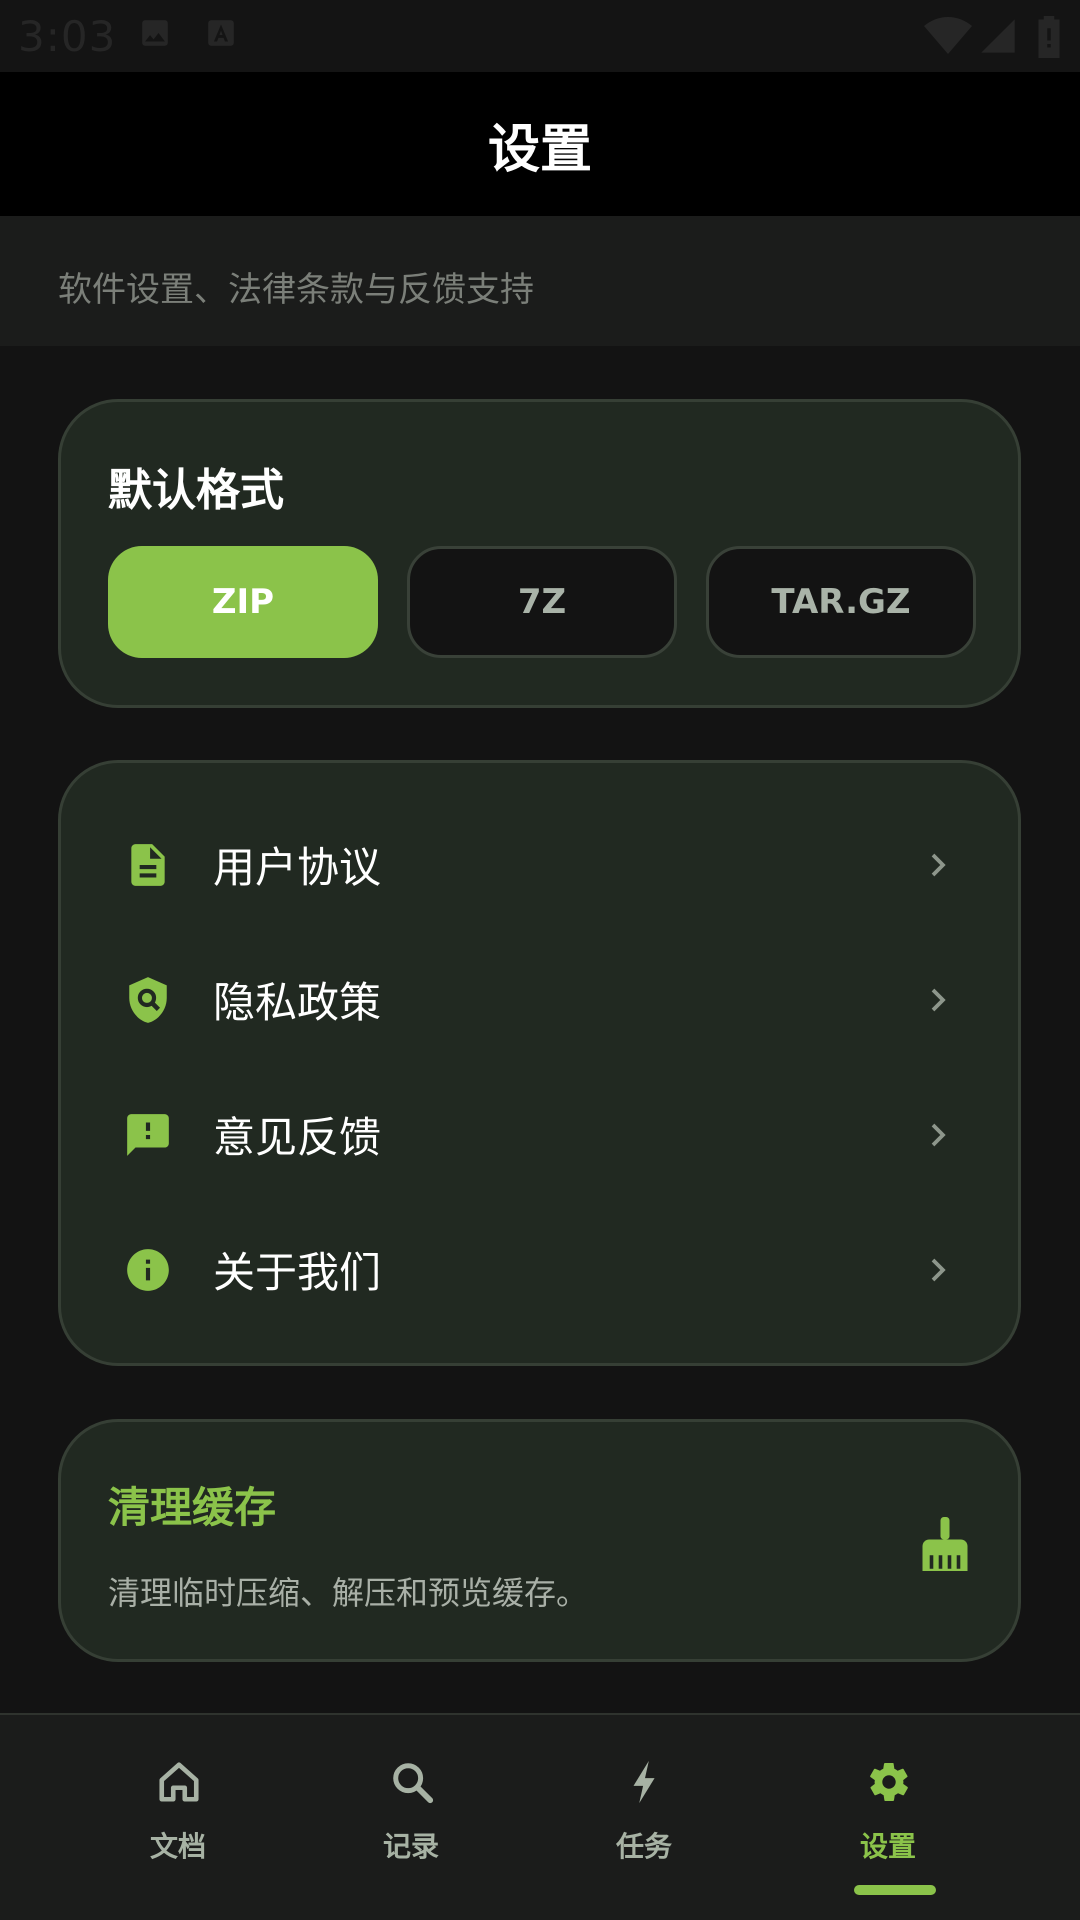 This screenshot has height=1920, width=1080. What do you see at coordinates (67, 36) in the screenshot?
I see `status-time: 3:03` at bounding box center [67, 36].